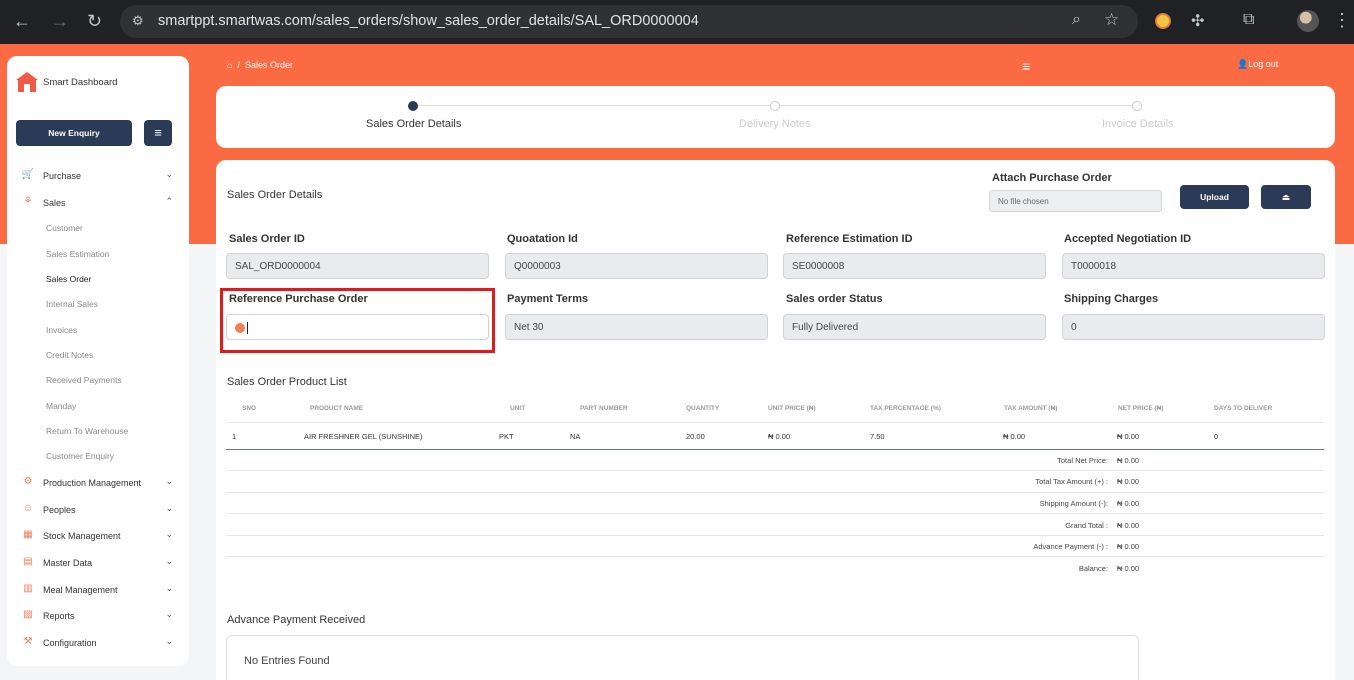 The width and height of the screenshot is (1354, 680). Describe the element at coordinates (68, 279) in the screenshot. I see `sidebar-subitem-sales-order: Sales Order` at that location.